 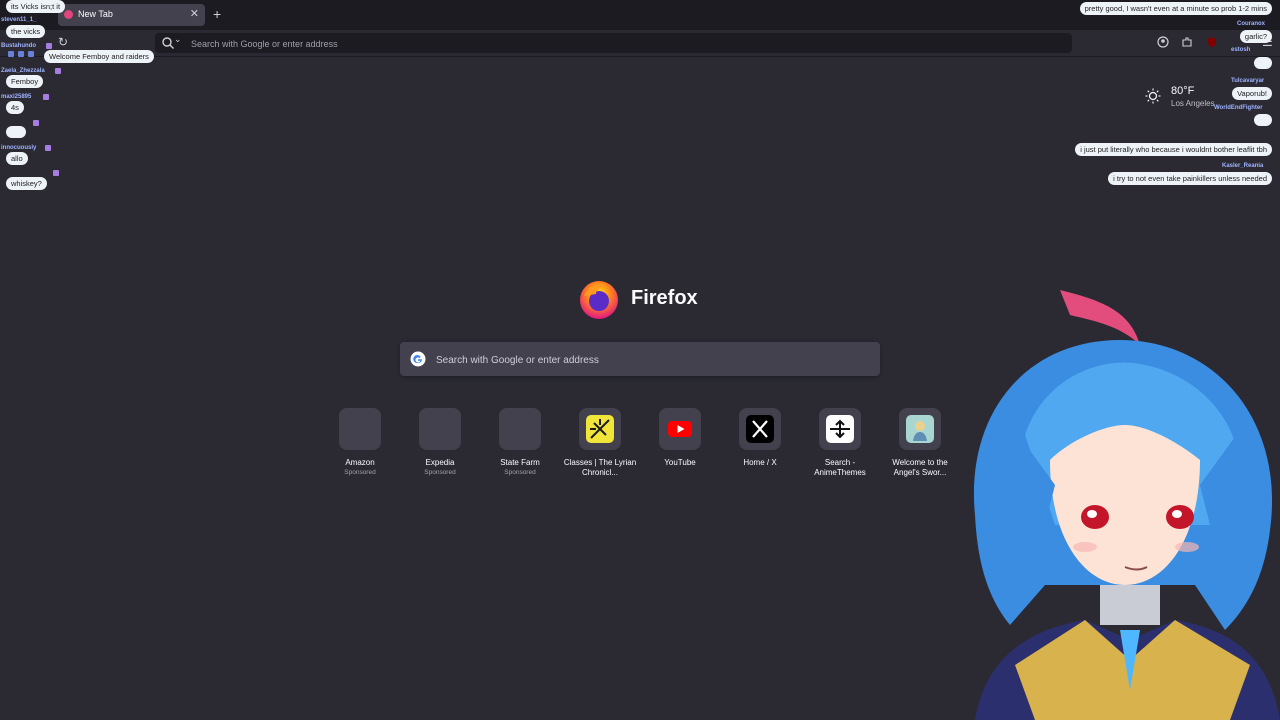 I want to click on tab-new-tab: New Tab ✕, so click(x=131, y=15).